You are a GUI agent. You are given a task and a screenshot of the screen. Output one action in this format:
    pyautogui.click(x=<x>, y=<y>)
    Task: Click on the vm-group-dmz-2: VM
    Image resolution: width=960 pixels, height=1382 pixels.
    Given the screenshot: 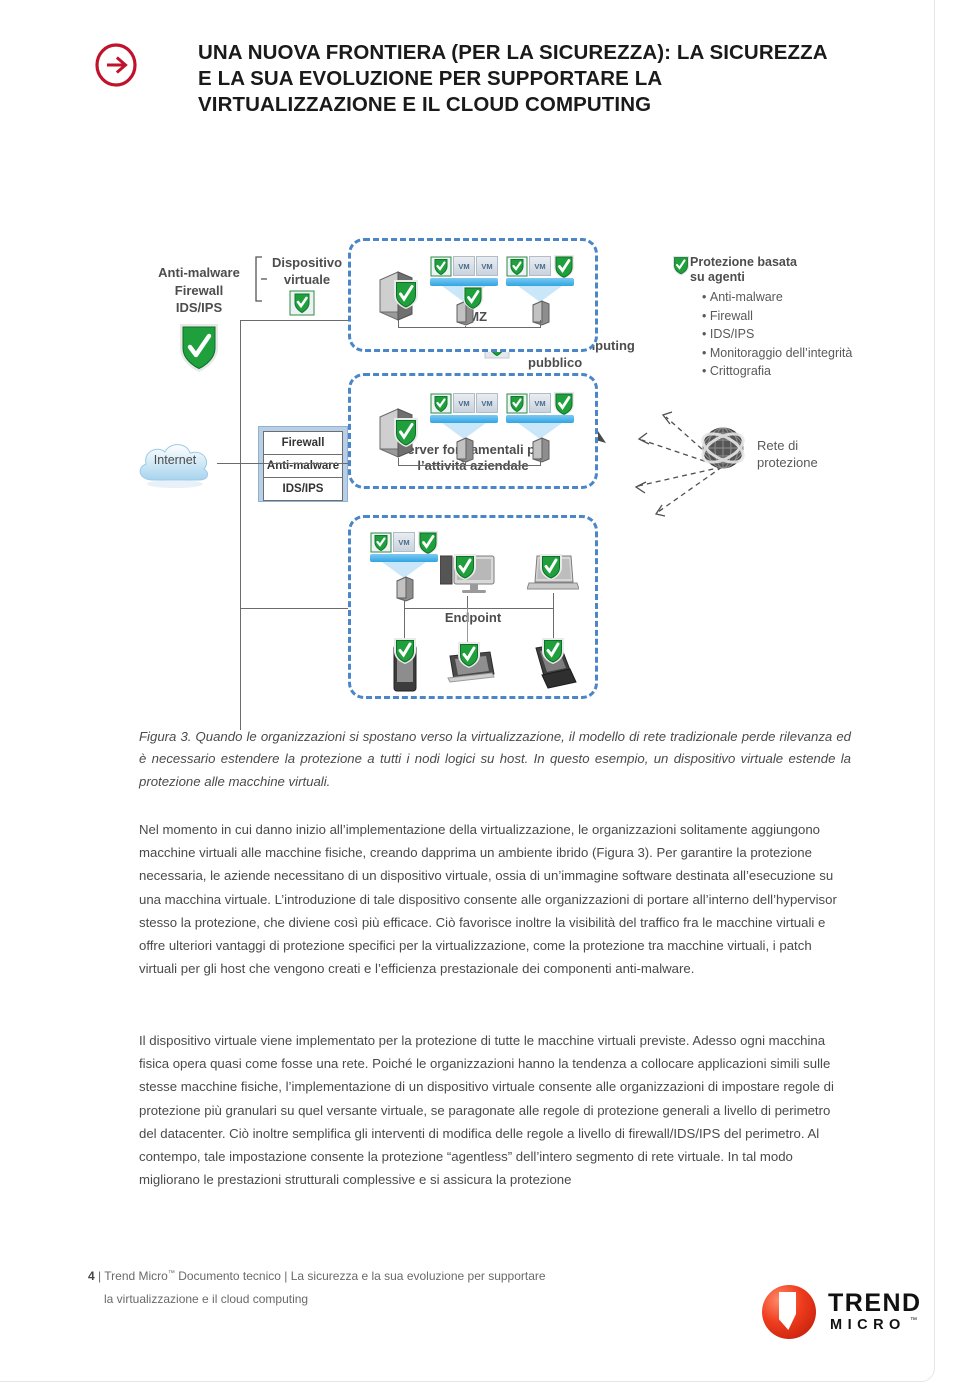 What is the action you would take?
    pyautogui.click(x=541, y=267)
    